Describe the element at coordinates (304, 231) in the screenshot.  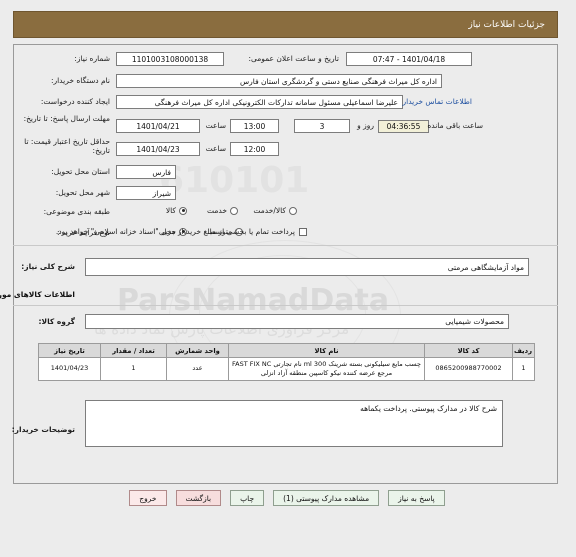
I see `treasury-checkbox-icon` at that location.